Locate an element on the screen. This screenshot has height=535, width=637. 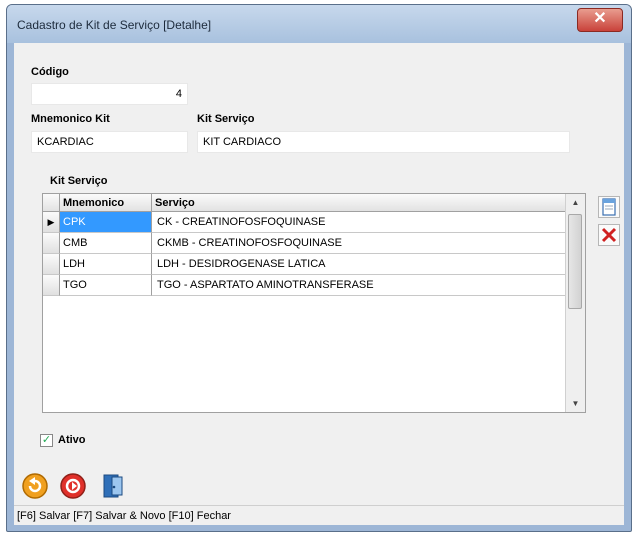
new-document-icon is located at coordinates (609, 207).